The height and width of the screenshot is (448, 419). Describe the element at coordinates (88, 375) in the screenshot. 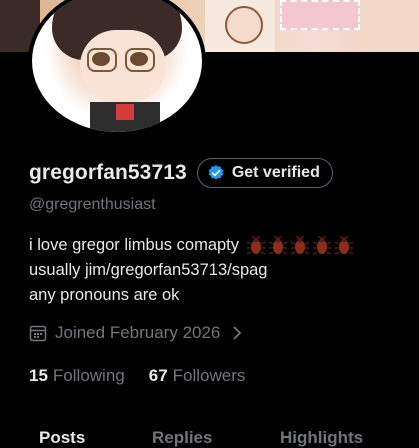

I see `following-label: Following` at that location.